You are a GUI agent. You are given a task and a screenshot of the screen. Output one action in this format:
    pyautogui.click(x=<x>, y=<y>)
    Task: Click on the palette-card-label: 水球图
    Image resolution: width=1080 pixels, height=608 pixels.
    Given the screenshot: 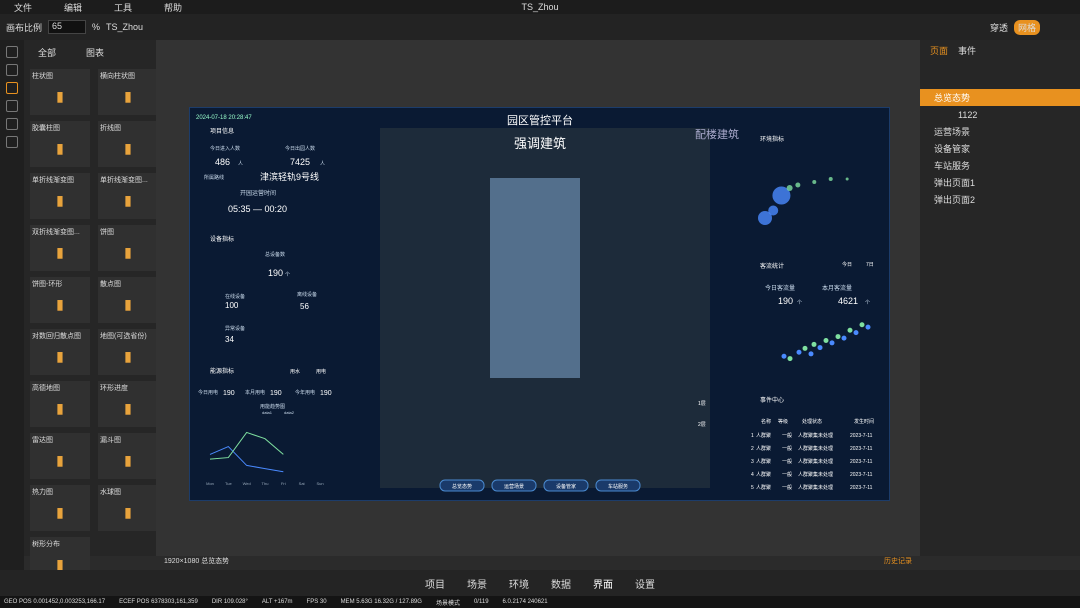 What is the action you would take?
    pyautogui.click(x=110, y=492)
    